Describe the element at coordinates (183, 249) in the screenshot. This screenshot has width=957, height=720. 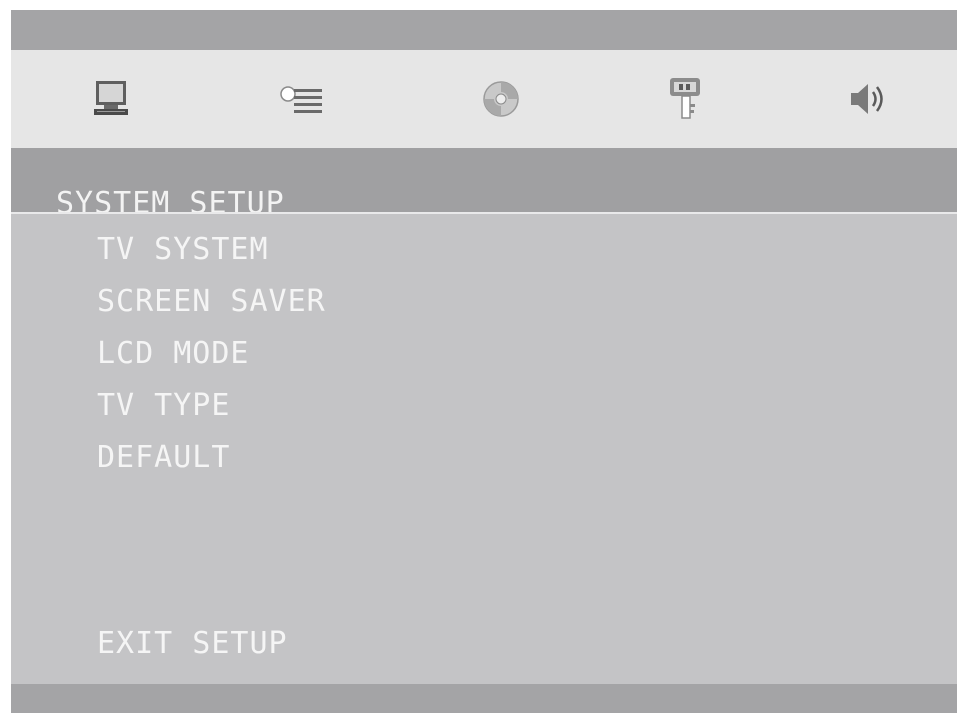
I see `menu-item-tv-system: TV SYSTEM` at that location.